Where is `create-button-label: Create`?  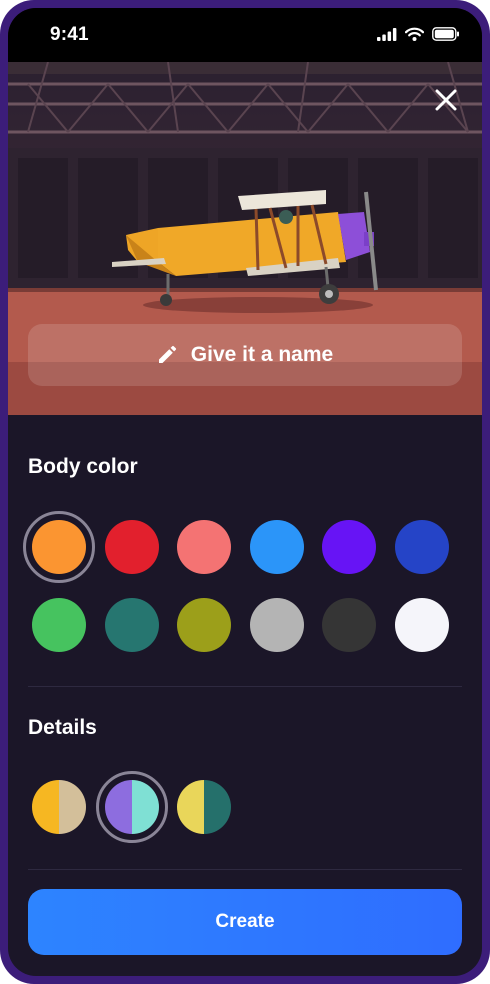 create-button-label: Create is located at coordinates (245, 921).